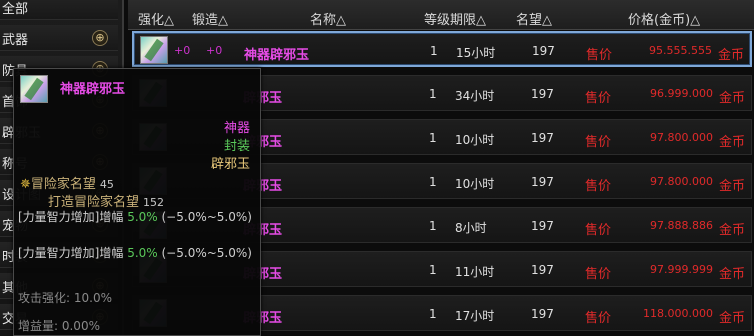 This screenshot has height=336, width=754. I want to click on listing-header: 强化△ 锻造△ 名称△ 等级期限△ 名望△ 价格(金币)△, so click(441, 15).